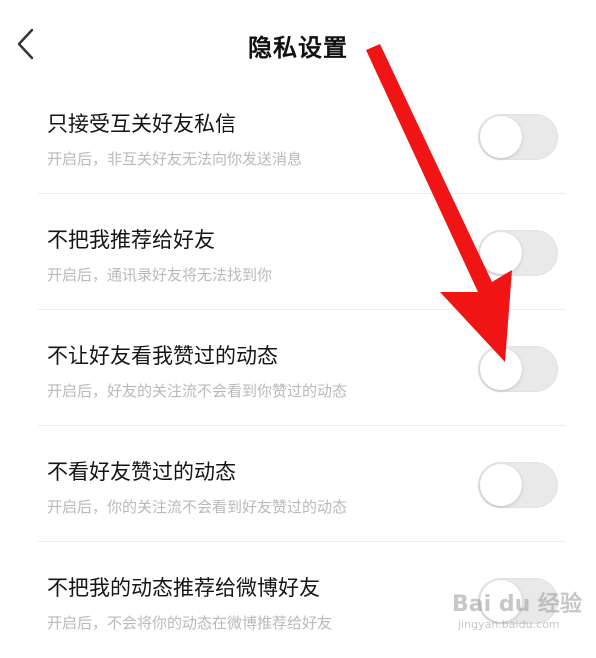  What do you see at coordinates (160, 275) in the screenshot?
I see `setting-description: 开启后，通讯录好友将无法找到你` at bounding box center [160, 275].